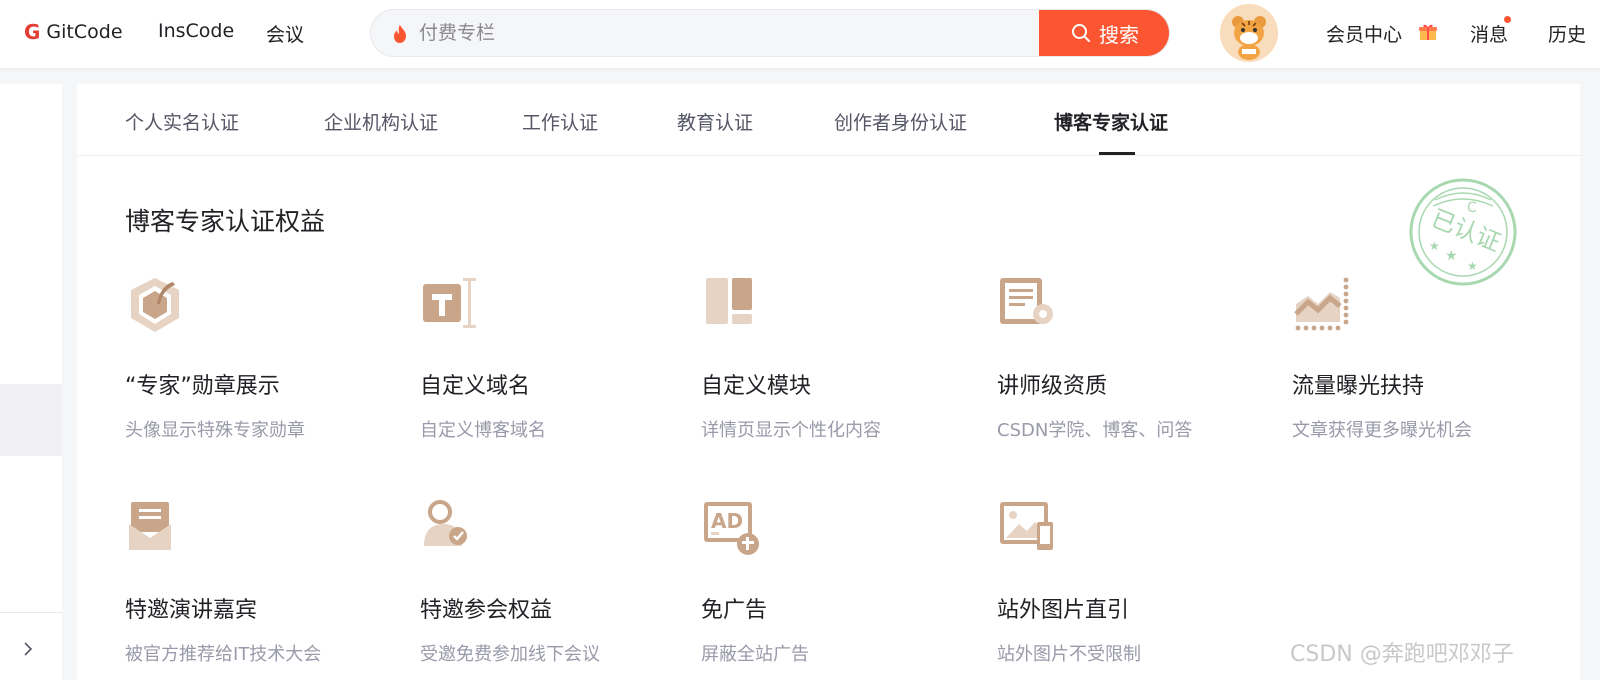  I want to click on benefit-title: “专家”勋章展示, so click(202, 386).